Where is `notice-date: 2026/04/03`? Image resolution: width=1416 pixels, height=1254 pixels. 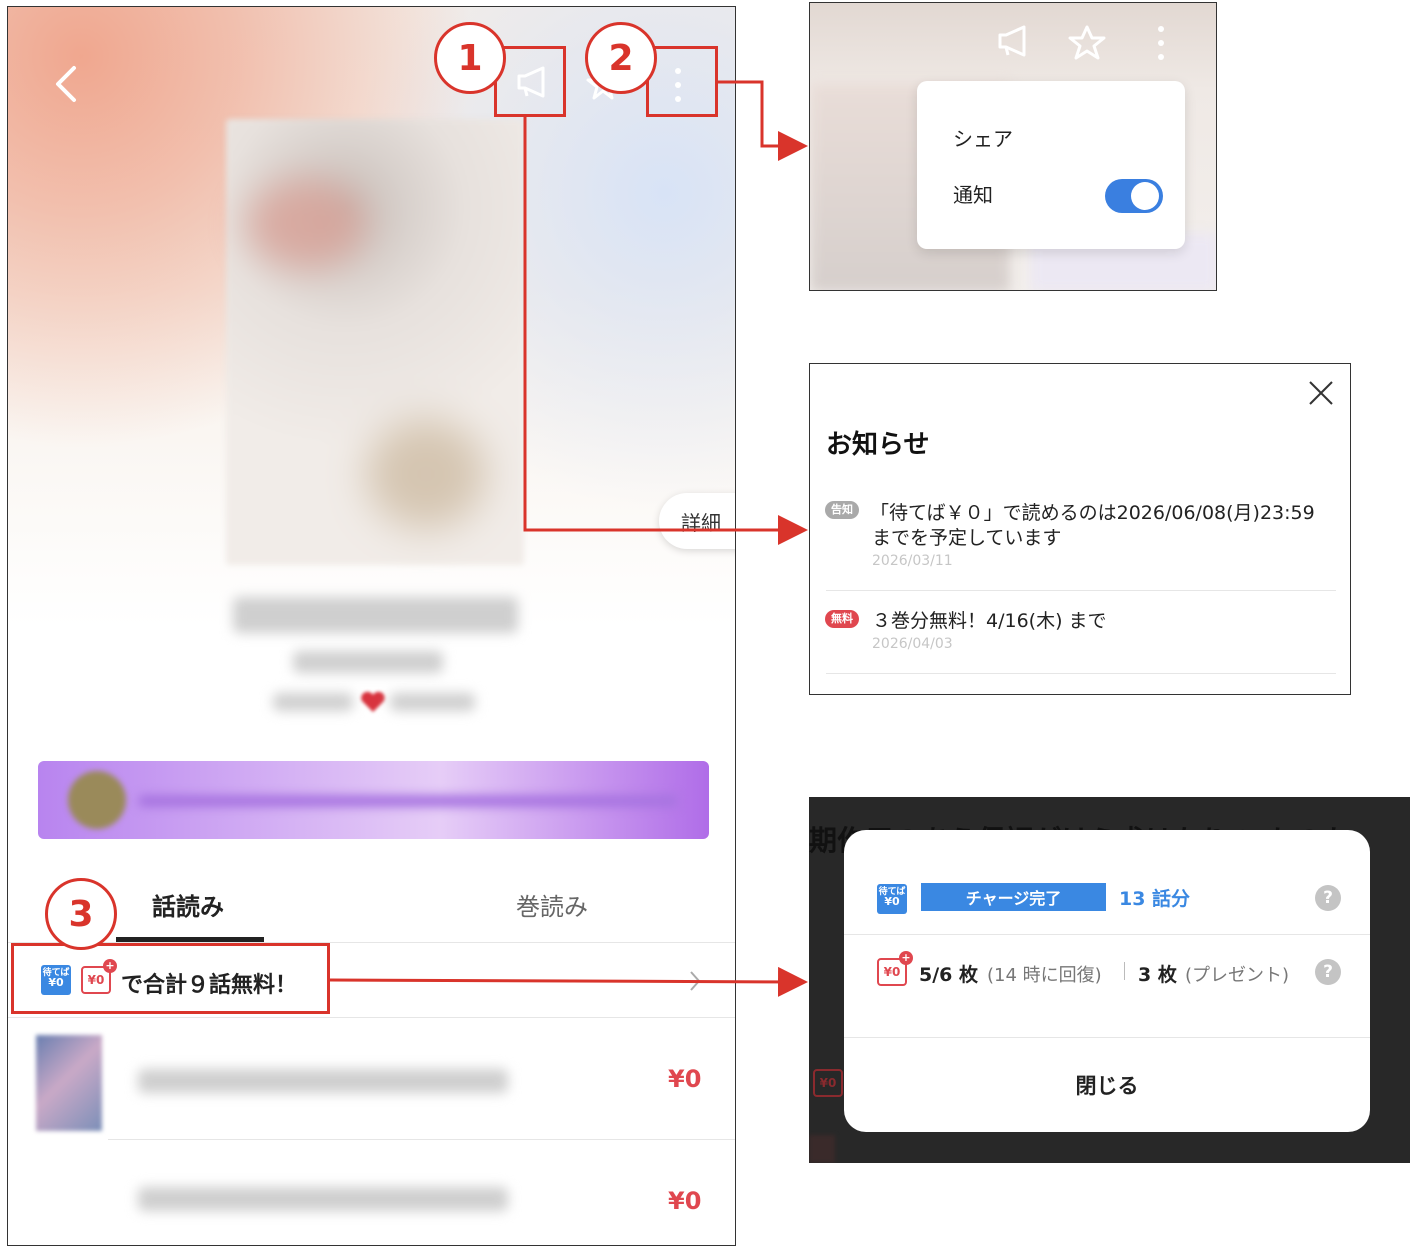 notice-date: 2026/04/03 is located at coordinates (912, 644).